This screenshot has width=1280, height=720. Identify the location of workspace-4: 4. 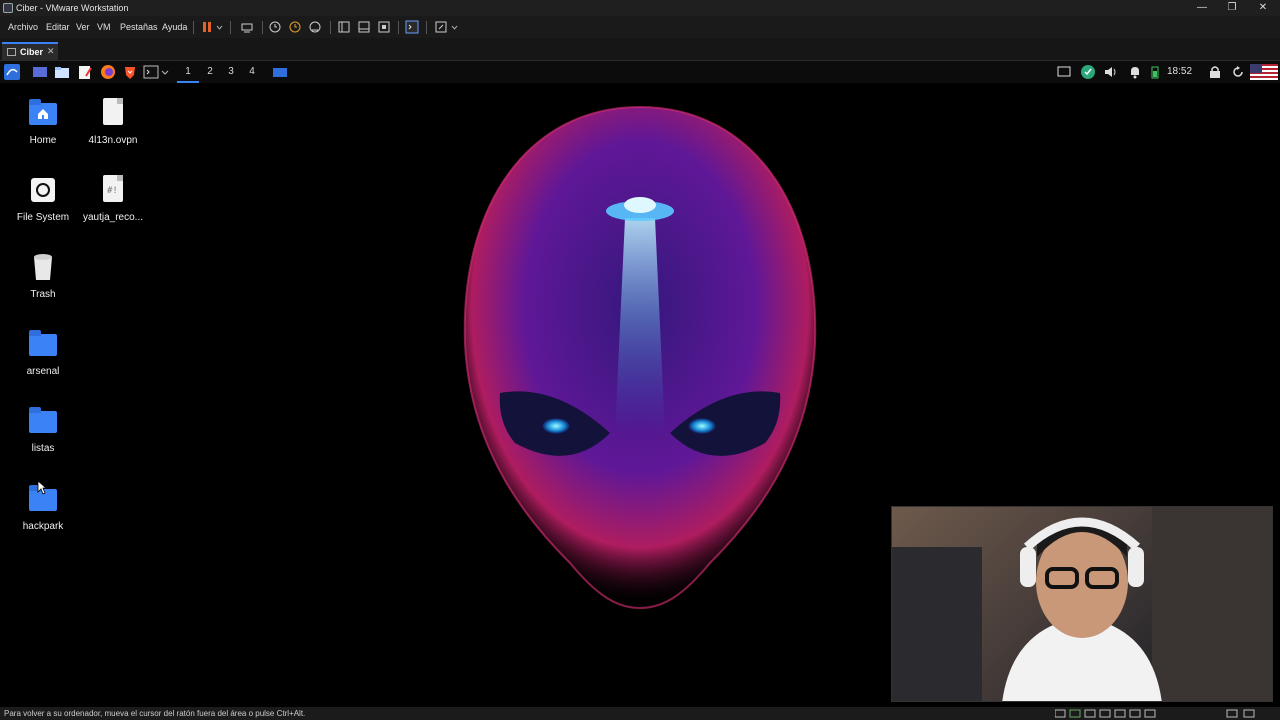
(252, 72).